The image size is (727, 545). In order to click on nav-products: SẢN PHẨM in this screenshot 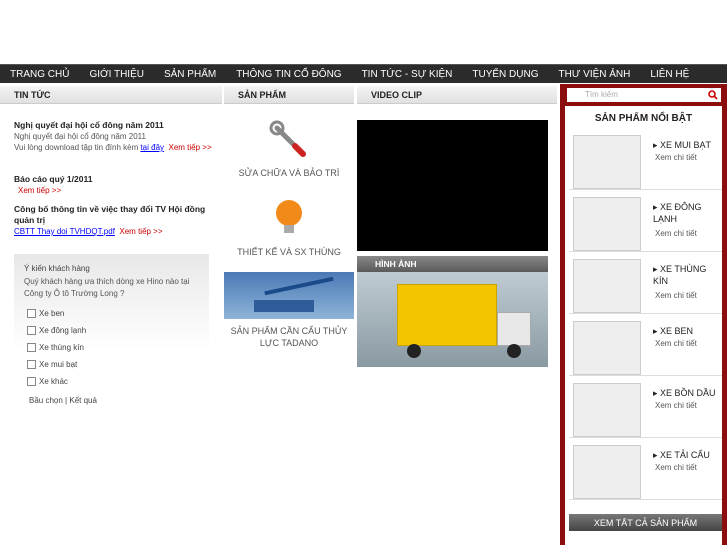, I will do `click(190, 74)`.